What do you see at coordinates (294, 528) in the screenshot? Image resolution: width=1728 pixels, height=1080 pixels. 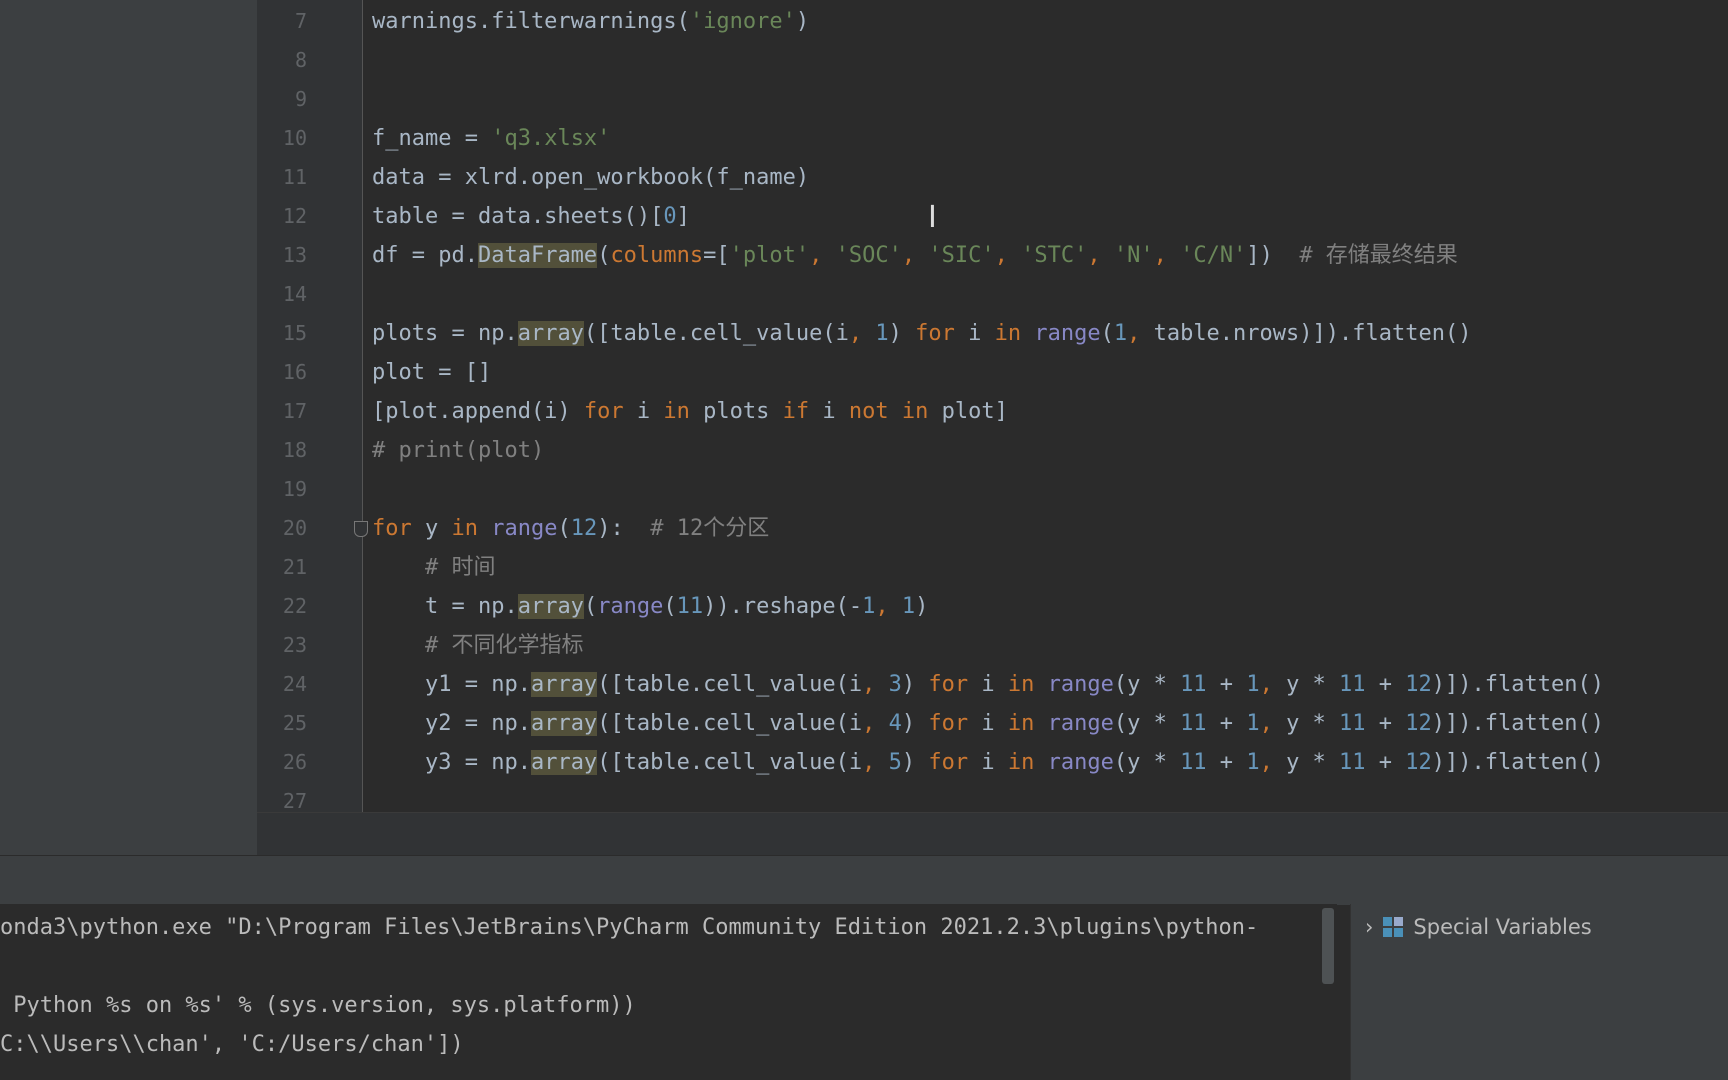 I see `line-number: 20` at bounding box center [294, 528].